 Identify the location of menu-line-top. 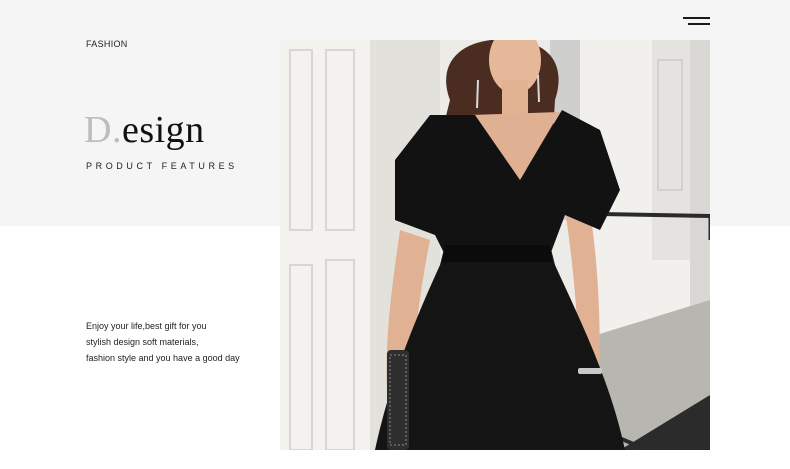
(696, 18).